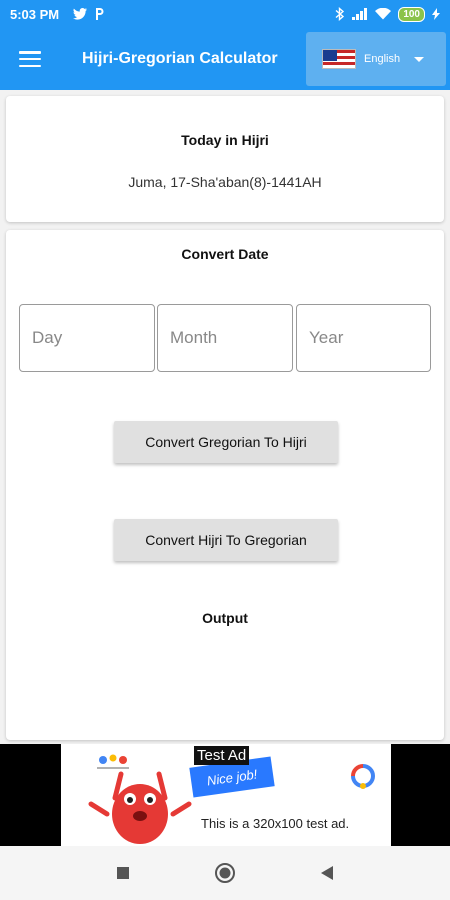 This screenshot has height=900, width=450. What do you see at coordinates (35, 14) in the screenshot?
I see `status-time: 5:03 PM` at bounding box center [35, 14].